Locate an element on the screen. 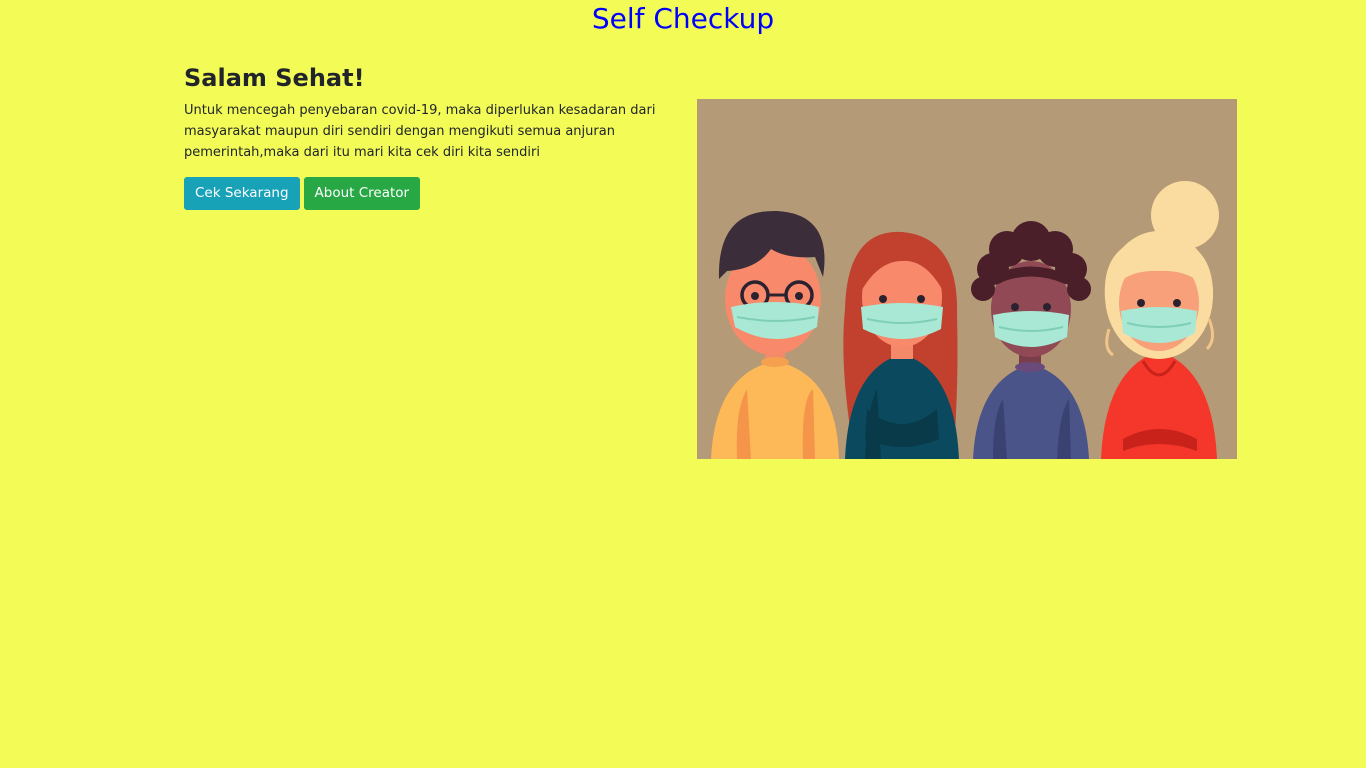  button-row: Cek Sekarang About Creator is located at coordinates (424, 193).